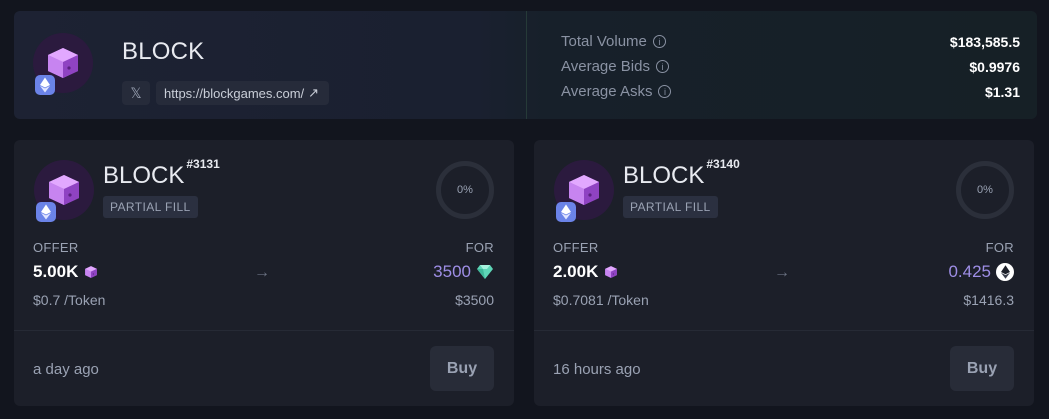 This screenshot has height=419, width=1049. I want to click on x-logo-icon: 𝕏, so click(136, 93).